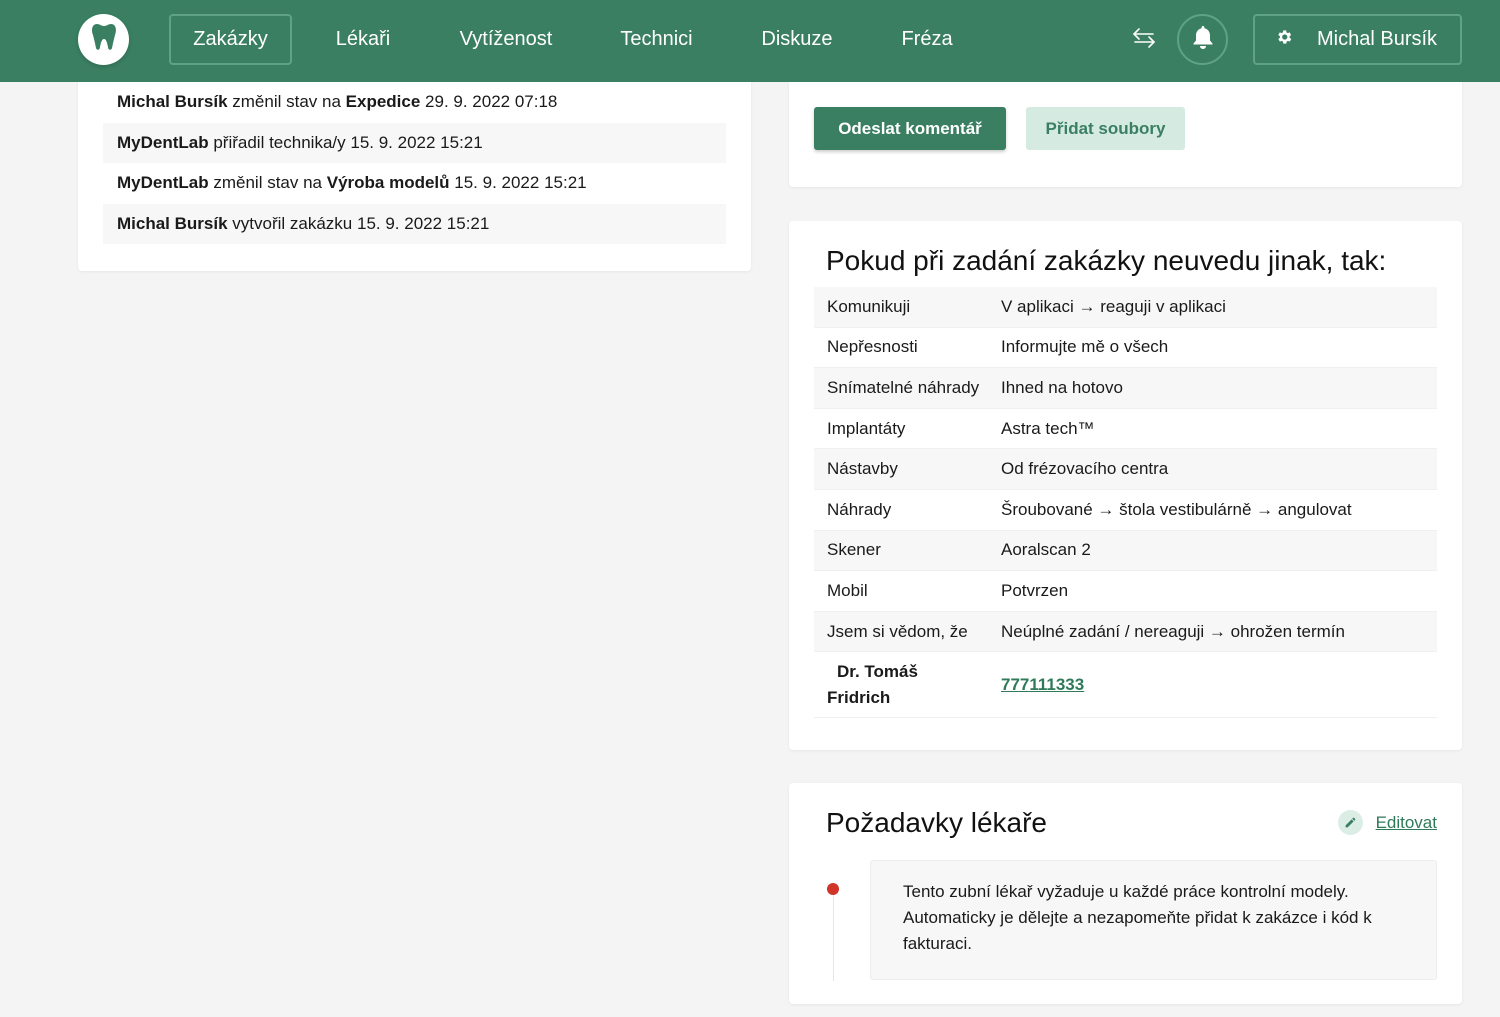 The width and height of the screenshot is (1500, 1017). I want to click on nav-lekari: Lékaři, so click(363, 39).